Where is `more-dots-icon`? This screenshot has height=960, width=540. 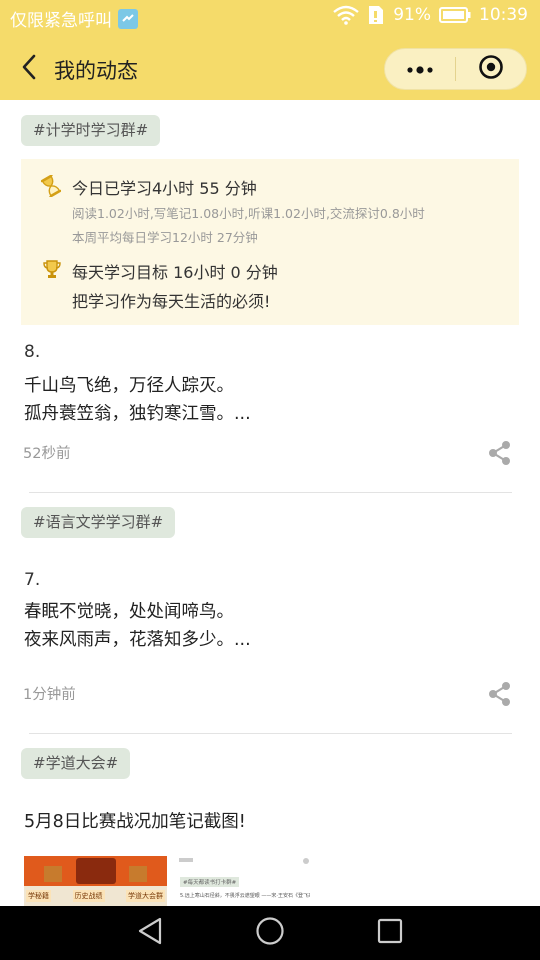 more-dots-icon is located at coordinates (420, 69).